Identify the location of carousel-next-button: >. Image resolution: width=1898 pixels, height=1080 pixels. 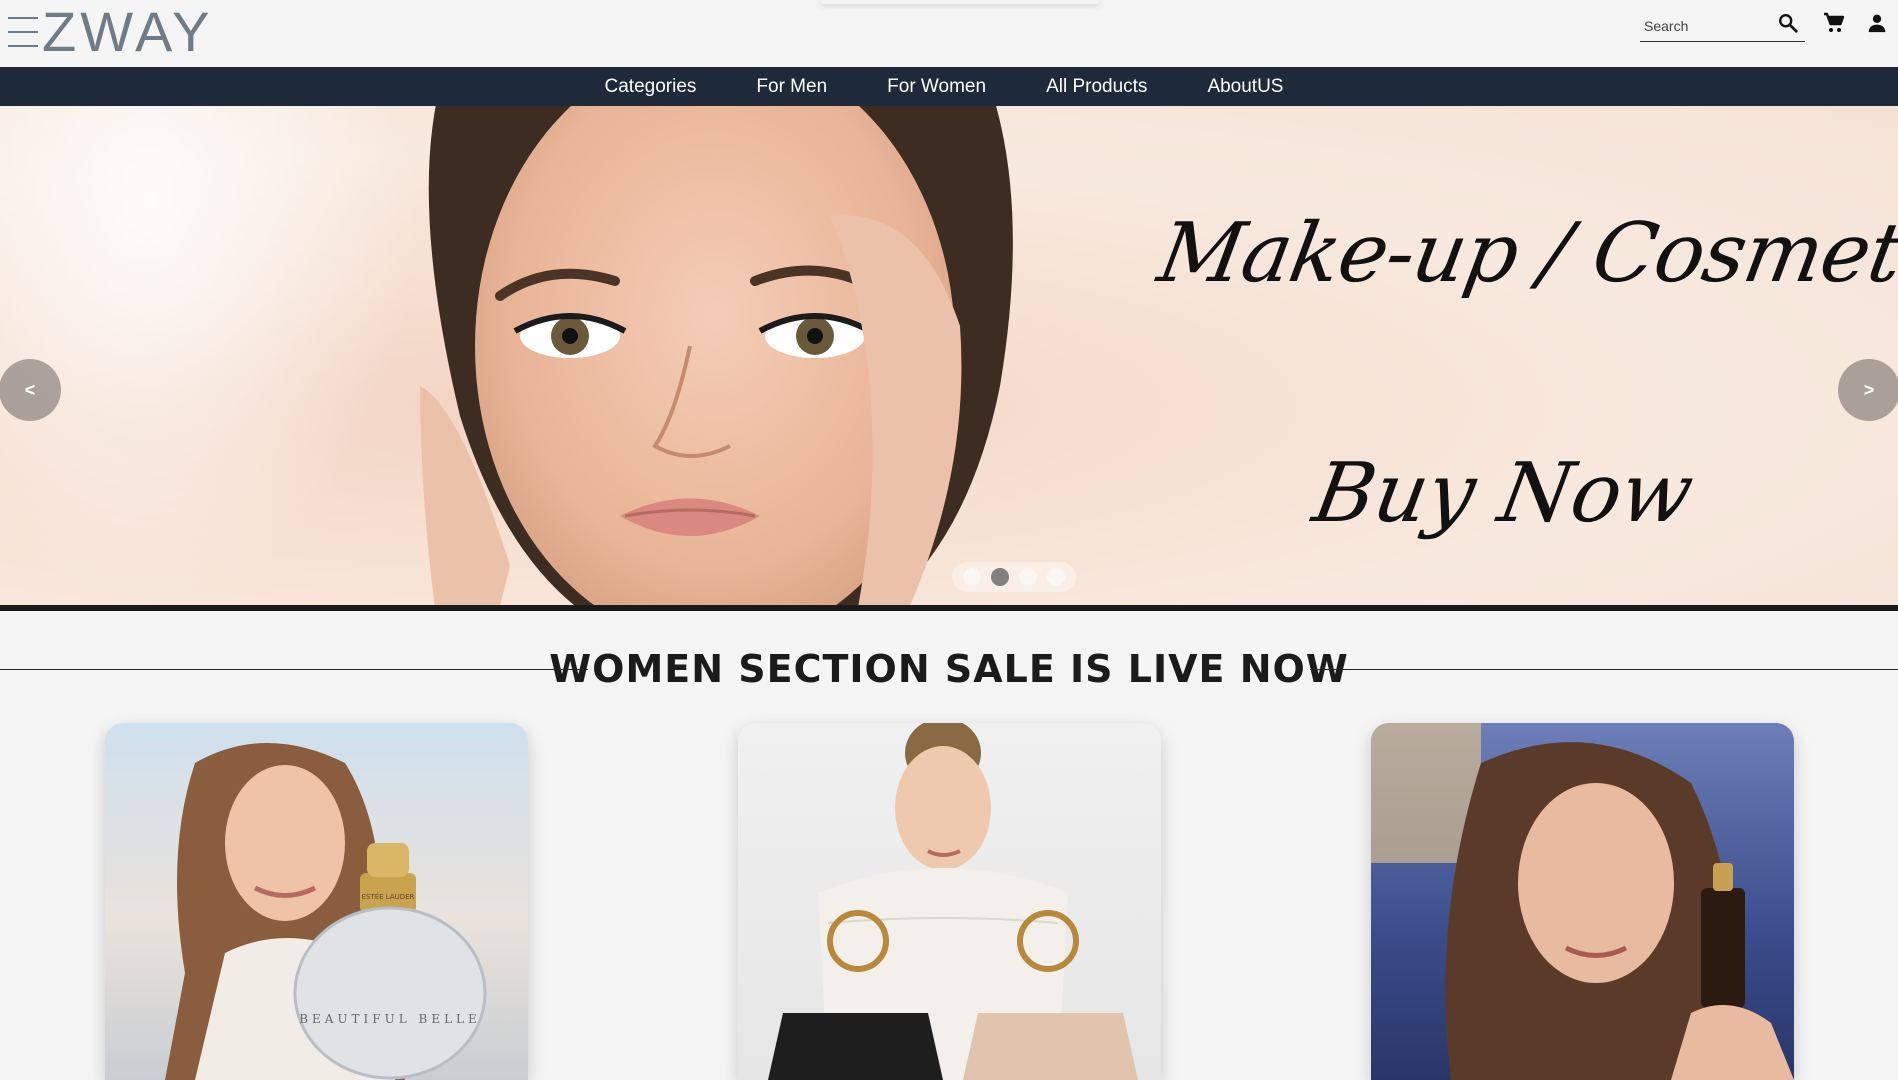
(1868, 390).